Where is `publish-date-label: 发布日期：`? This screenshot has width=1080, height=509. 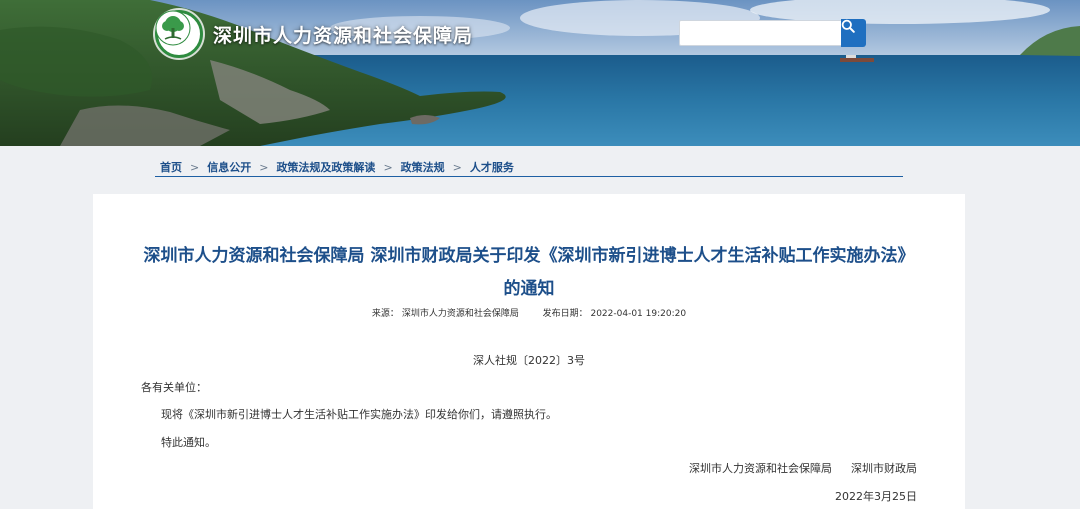
publish-date-label: 发布日期： is located at coordinates (565, 314).